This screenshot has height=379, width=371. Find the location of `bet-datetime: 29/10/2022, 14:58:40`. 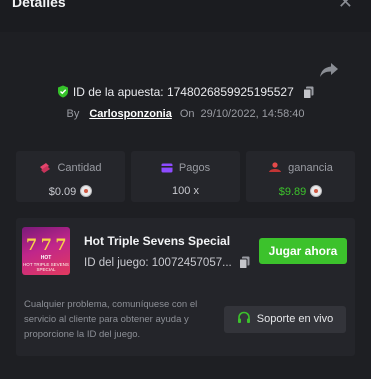

bet-datetime: 29/10/2022, 14:58:40 is located at coordinates (252, 114).